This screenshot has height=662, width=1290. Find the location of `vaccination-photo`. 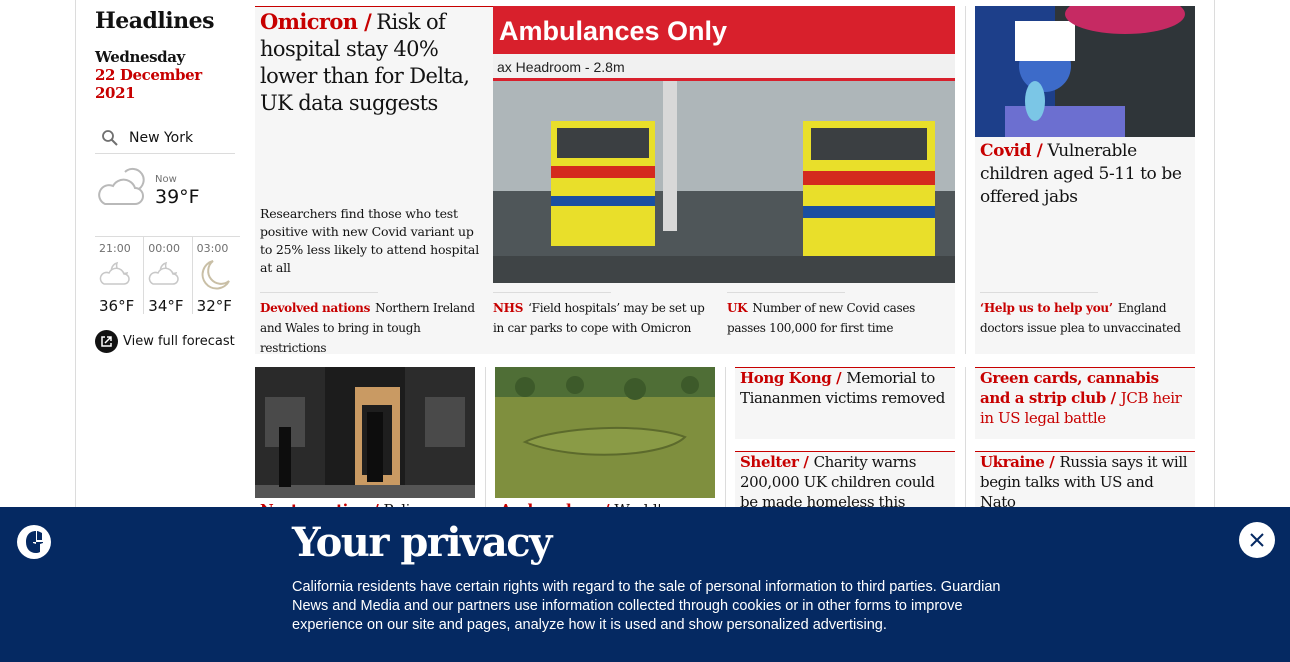

vaccination-photo is located at coordinates (1085, 71).